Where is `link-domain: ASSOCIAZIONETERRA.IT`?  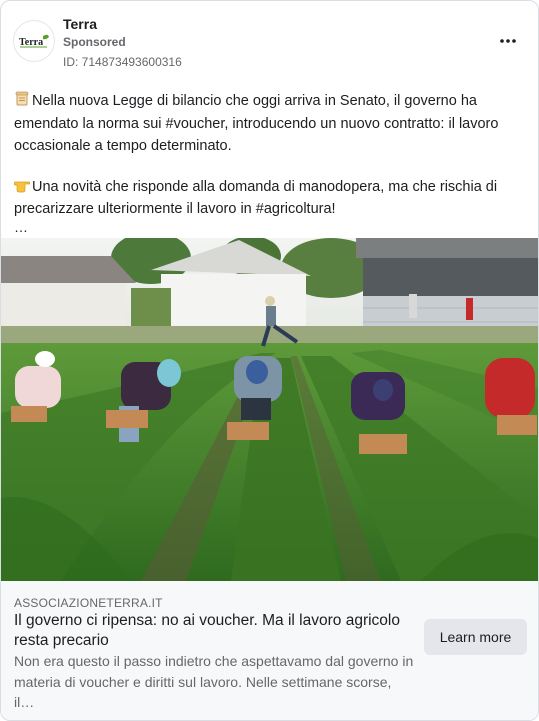
link-domain: ASSOCIAZIONETERRA.IT is located at coordinates (88, 603).